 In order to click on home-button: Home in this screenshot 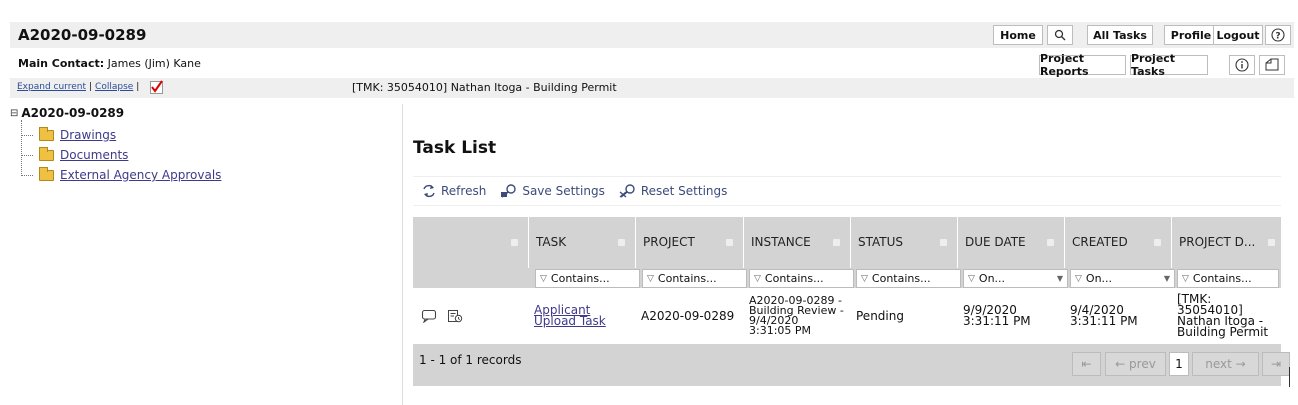, I will do `click(1018, 35)`.